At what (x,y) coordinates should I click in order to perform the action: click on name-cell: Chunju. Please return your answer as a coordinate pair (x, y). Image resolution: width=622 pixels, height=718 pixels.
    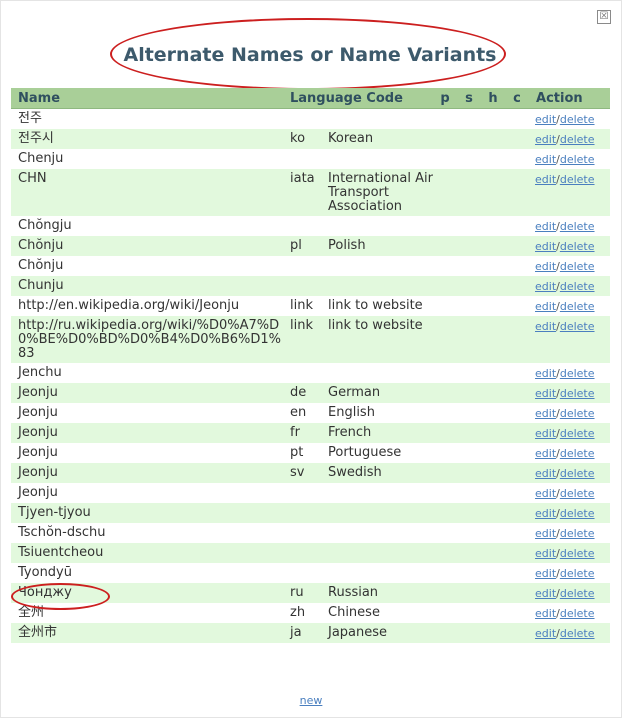
    Looking at the image, I should click on (147, 286).